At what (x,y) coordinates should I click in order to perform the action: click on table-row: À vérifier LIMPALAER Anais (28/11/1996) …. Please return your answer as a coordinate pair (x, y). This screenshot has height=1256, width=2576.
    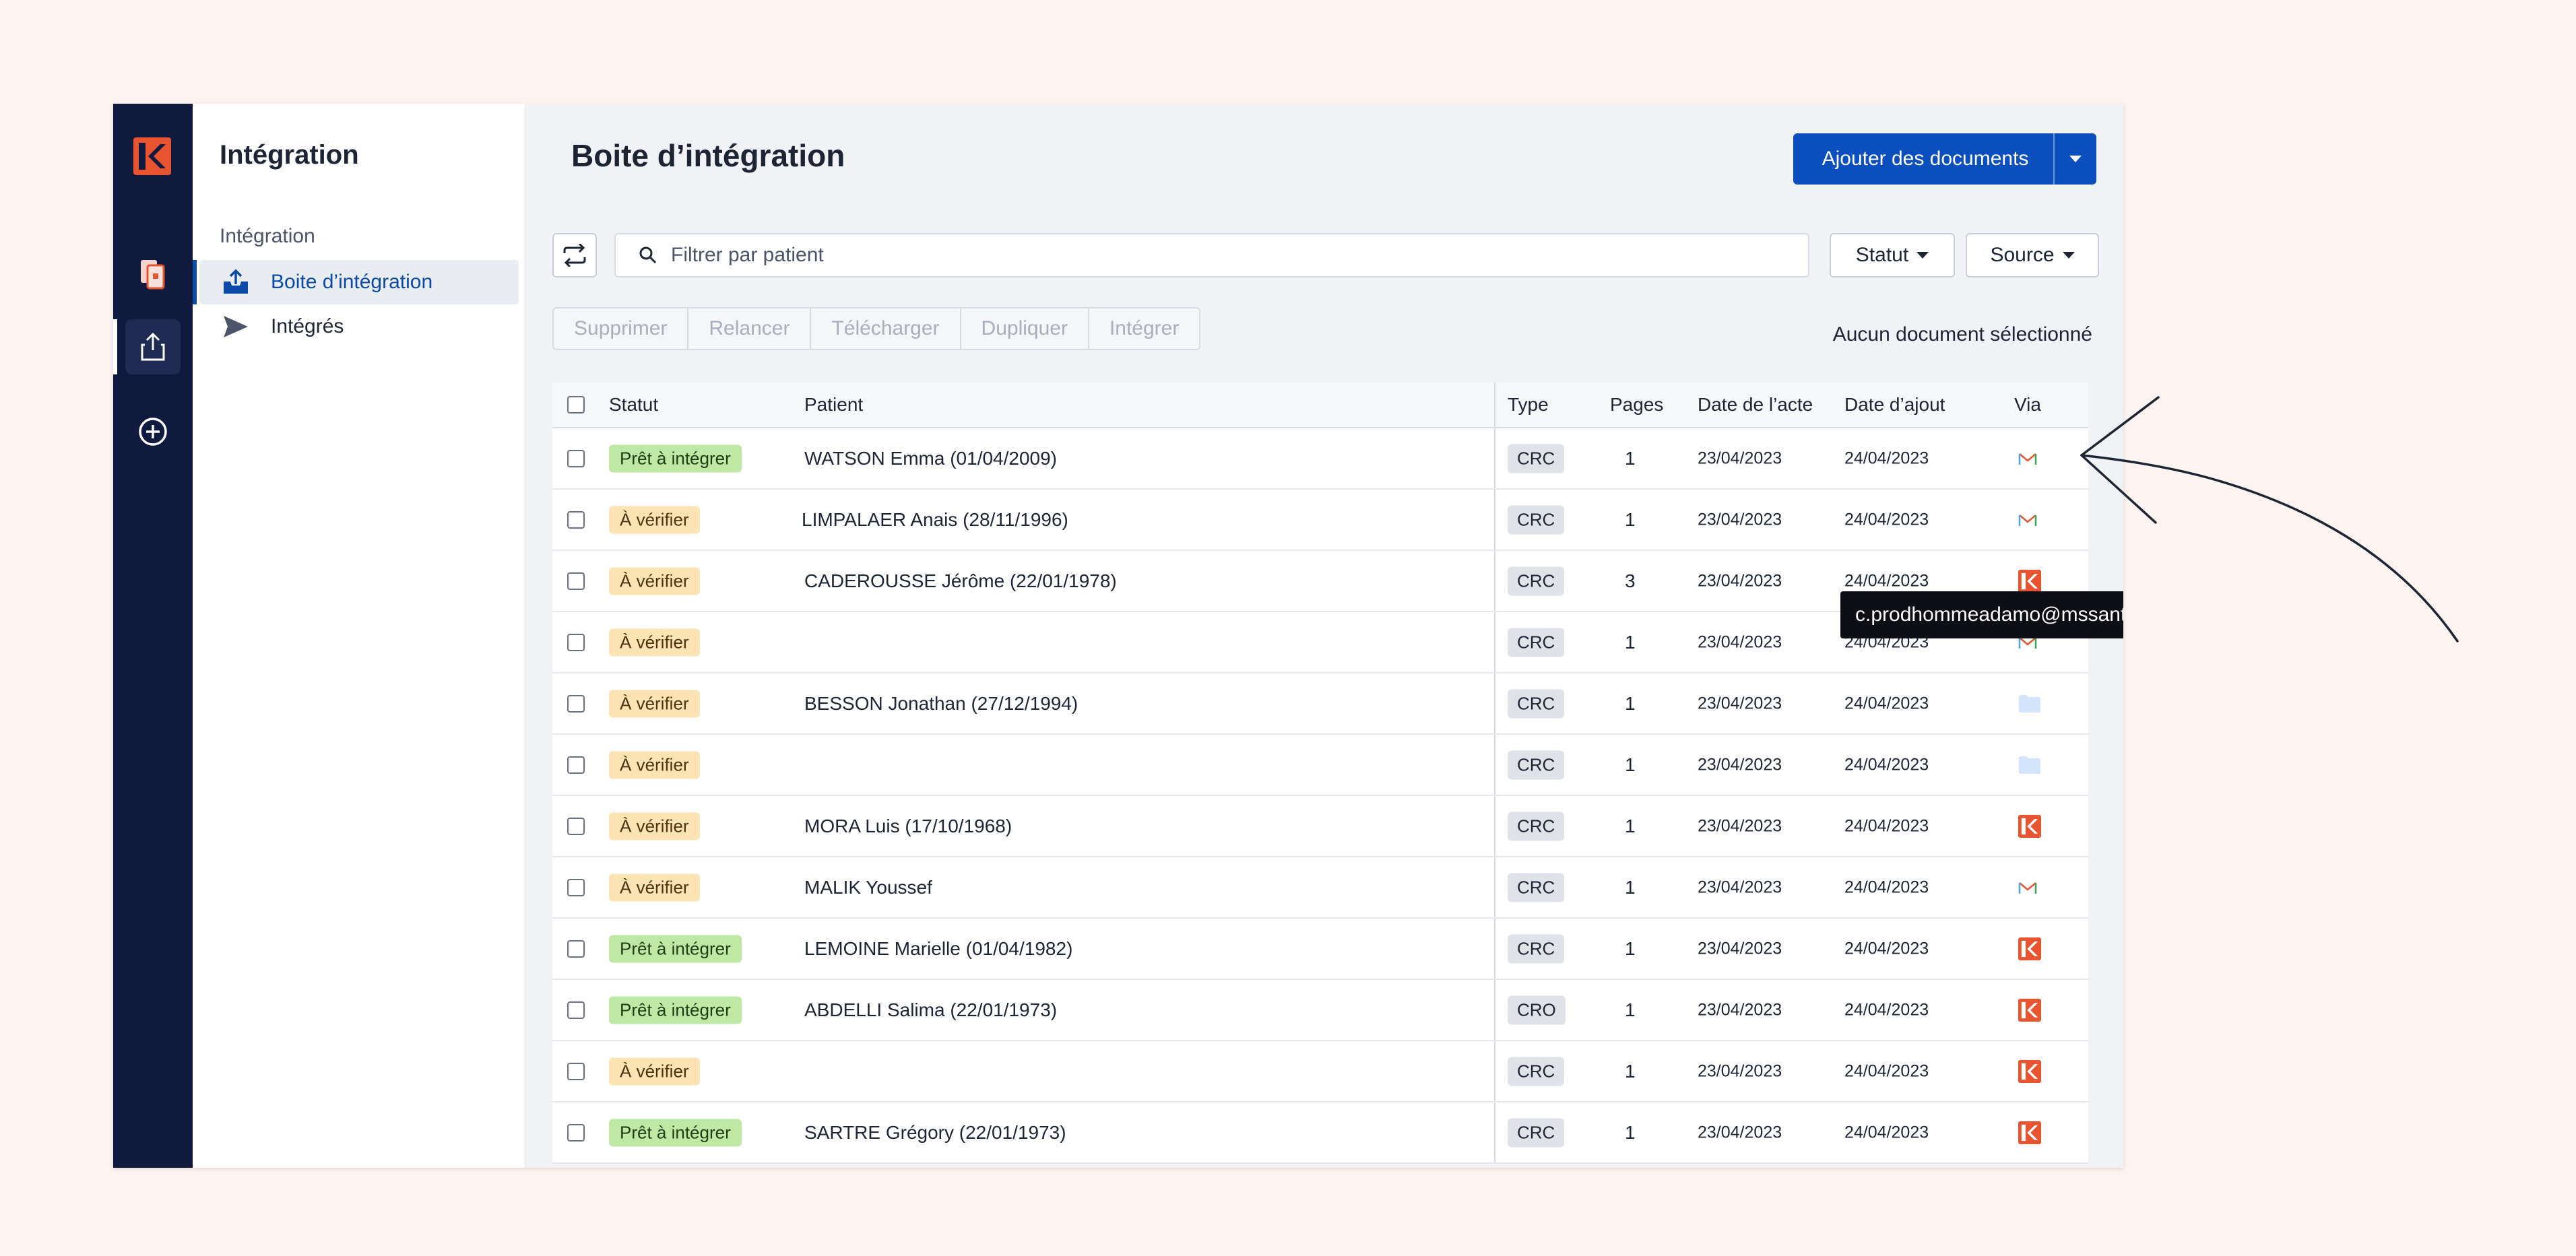
    Looking at the image, I should click on (1320, 520).